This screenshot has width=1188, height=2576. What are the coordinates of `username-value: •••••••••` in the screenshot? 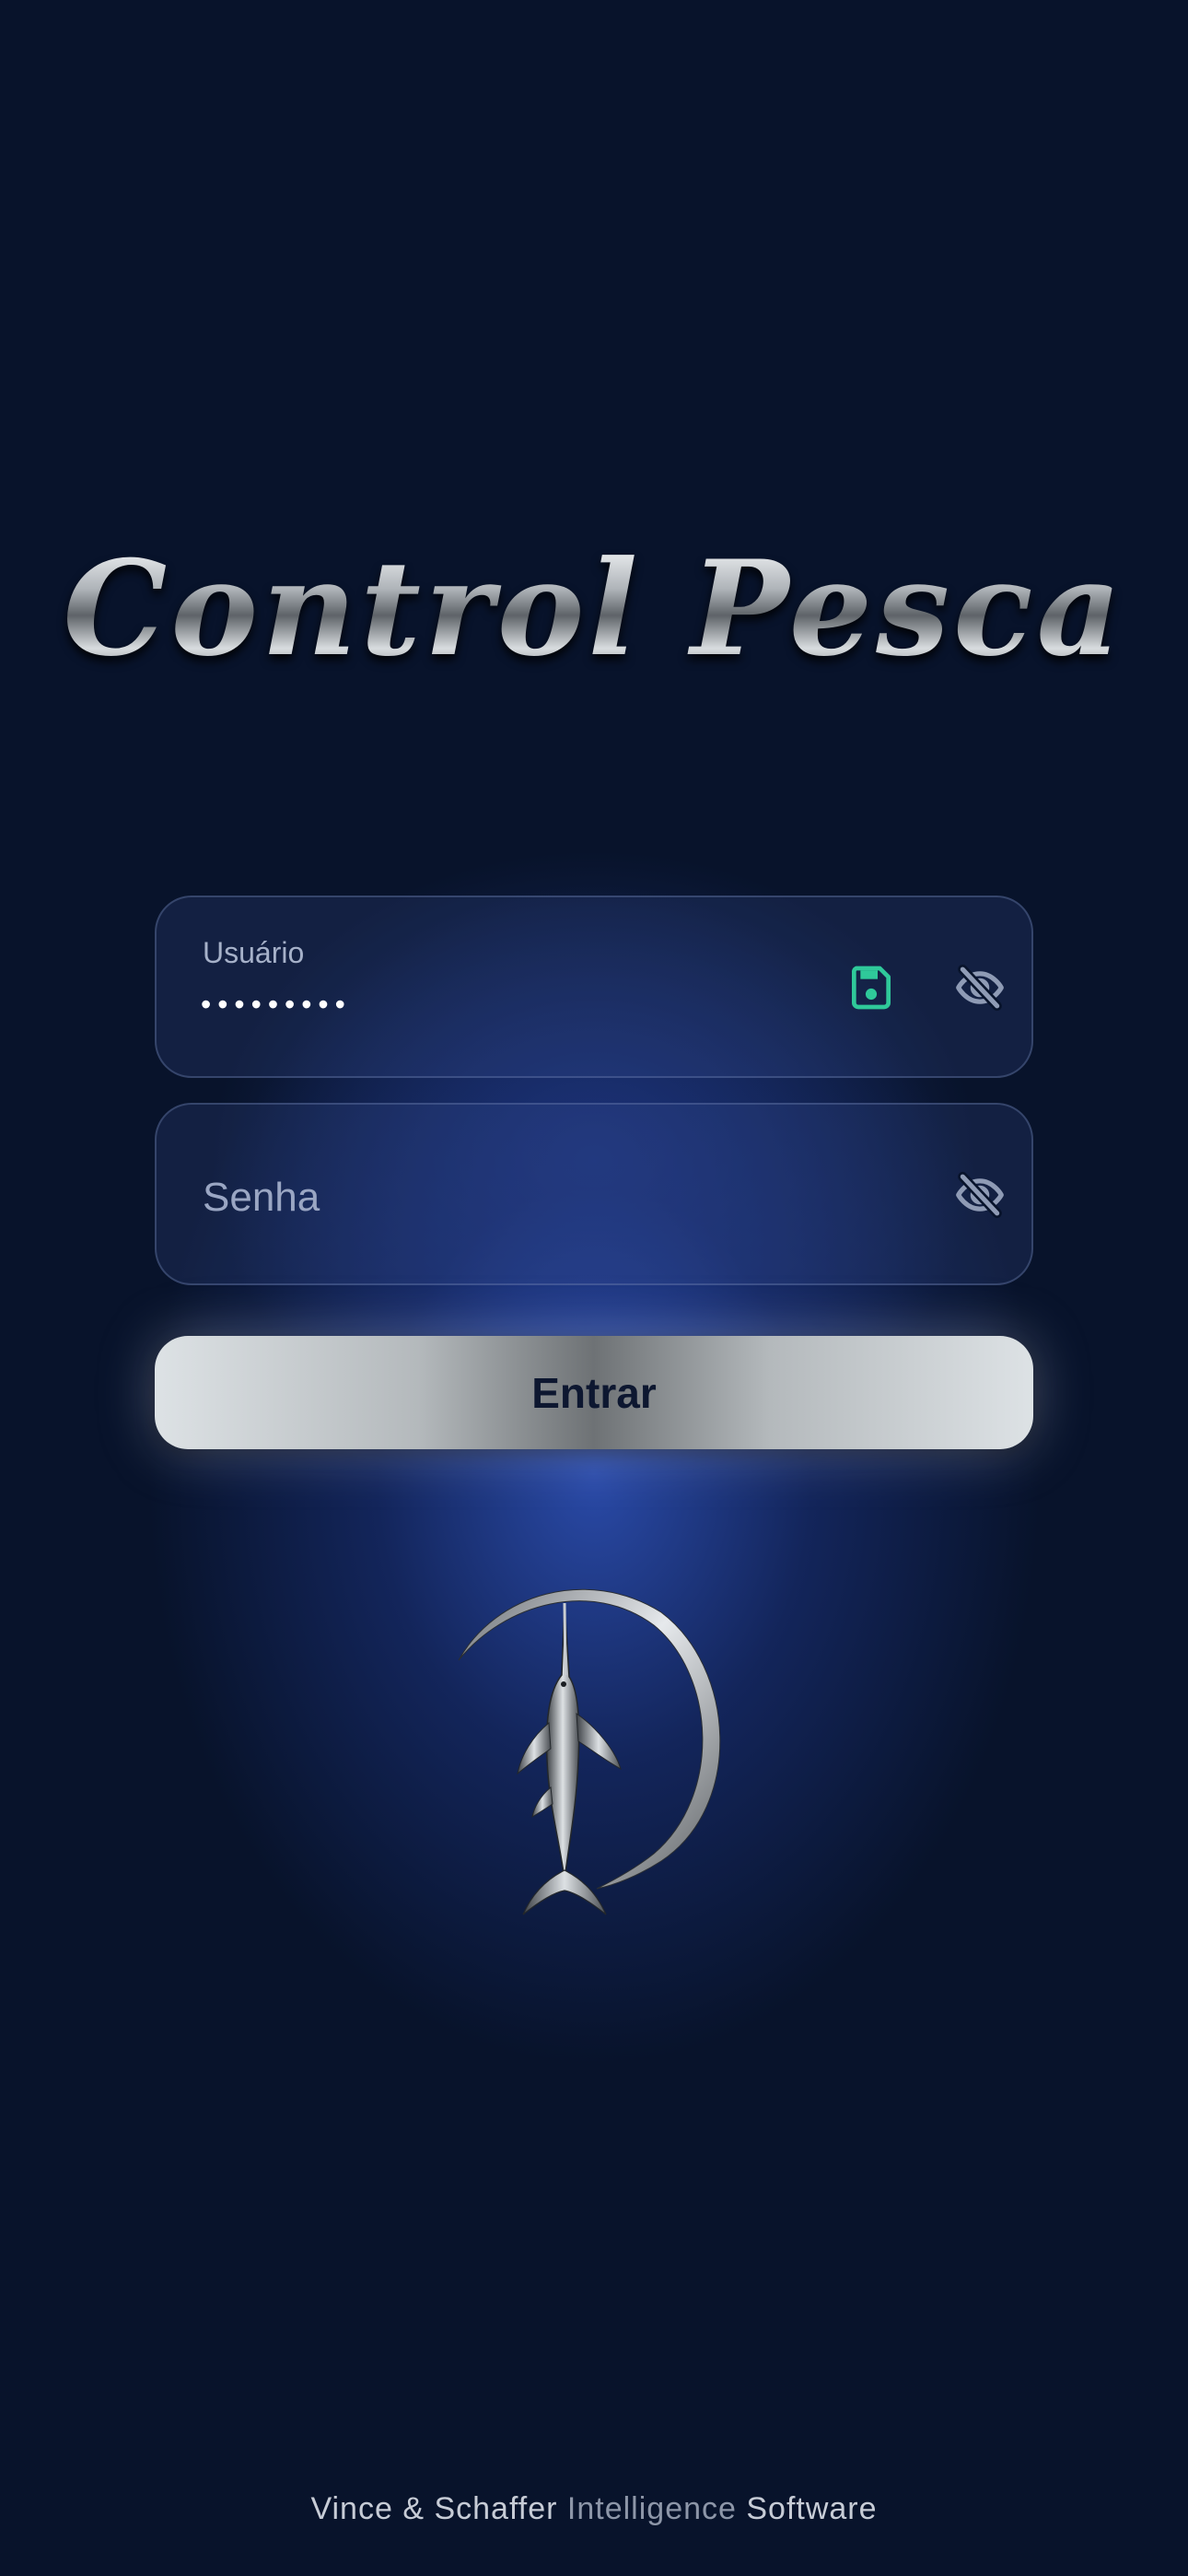 It's located at (276, 1005).